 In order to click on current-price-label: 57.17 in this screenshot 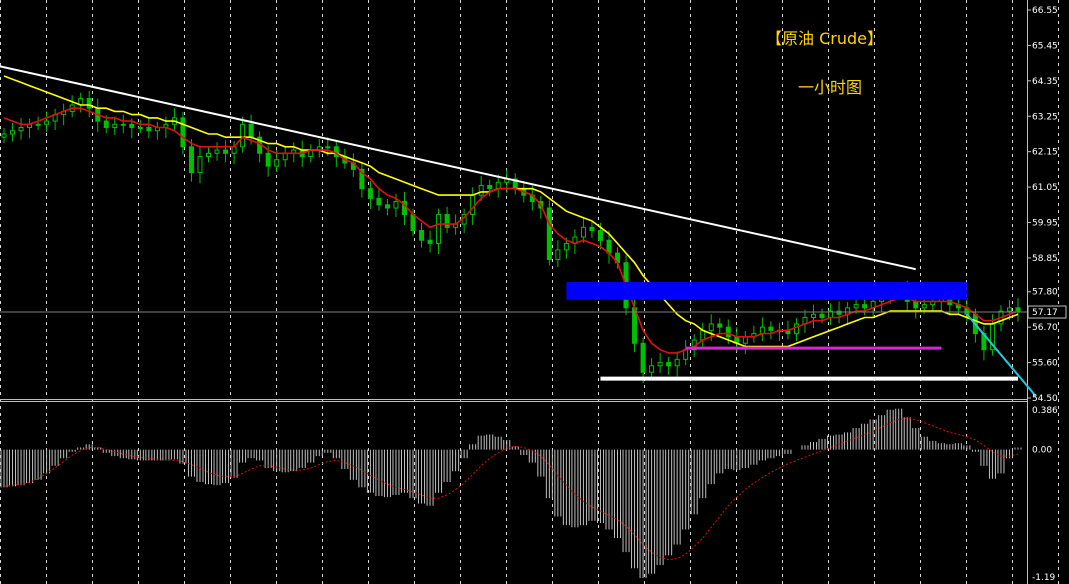, I will do `click(1045, 313)`.